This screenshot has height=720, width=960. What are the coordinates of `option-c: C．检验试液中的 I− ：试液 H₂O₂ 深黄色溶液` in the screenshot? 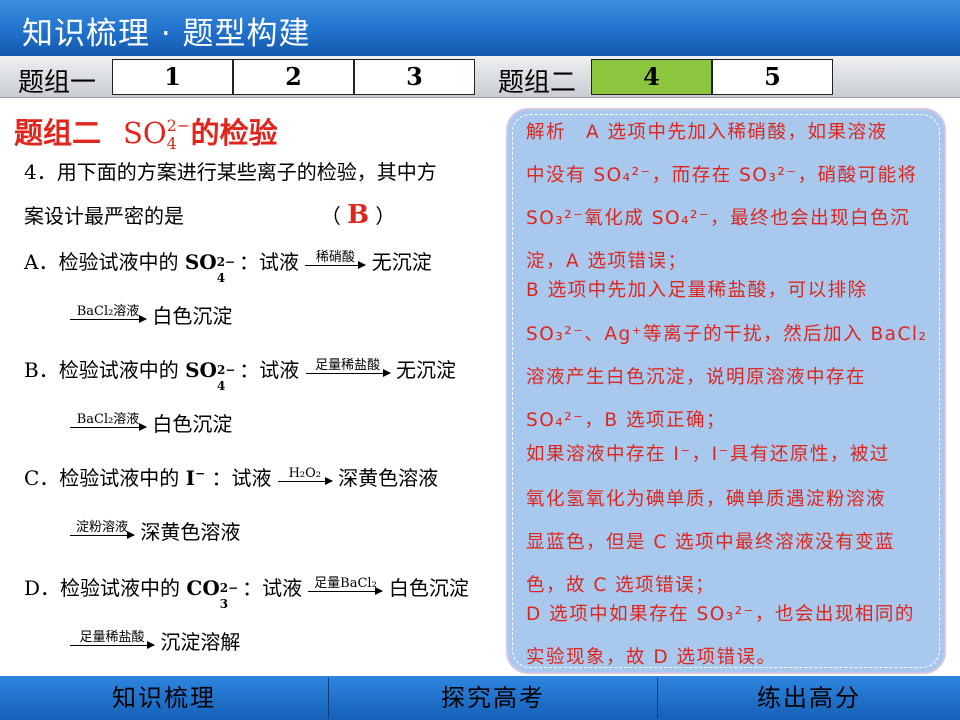 It's located at (231, 476).